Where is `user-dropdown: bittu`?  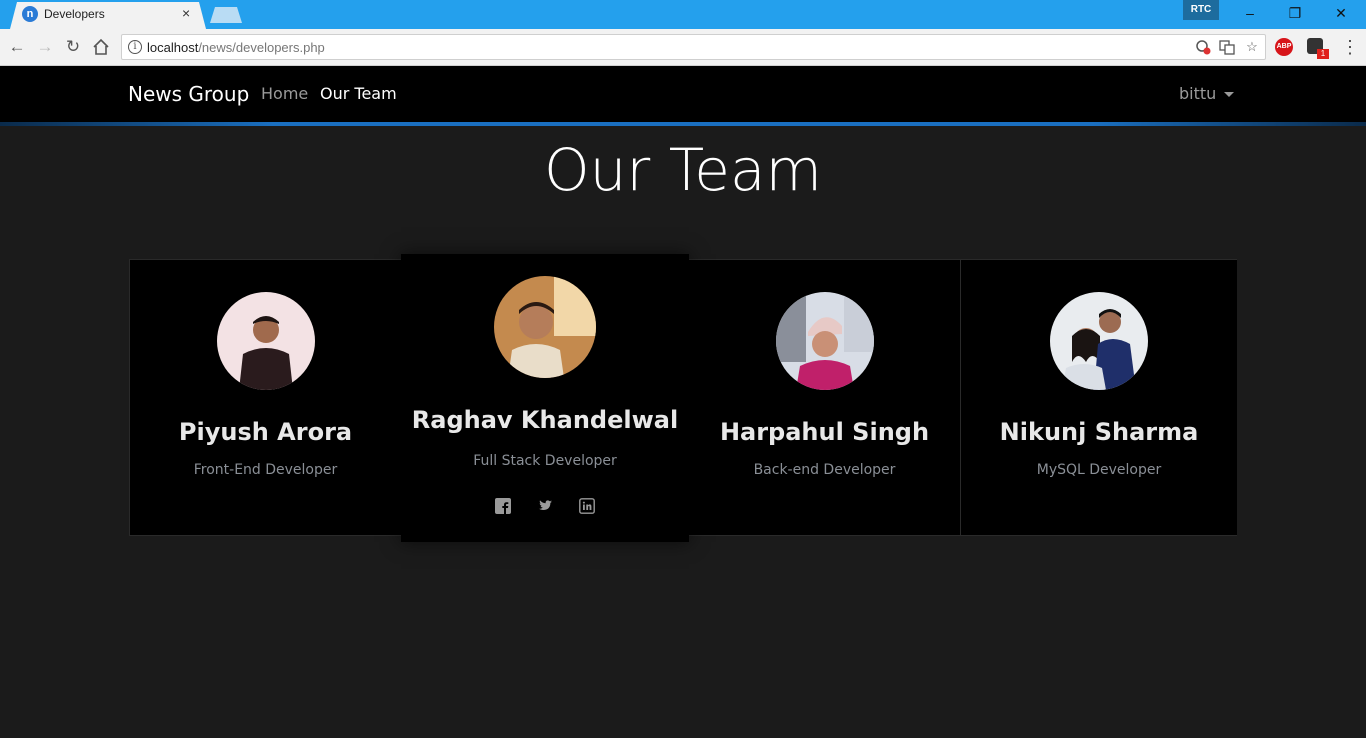 user-dropdown: bittu is located at coordinates (1207, 93).